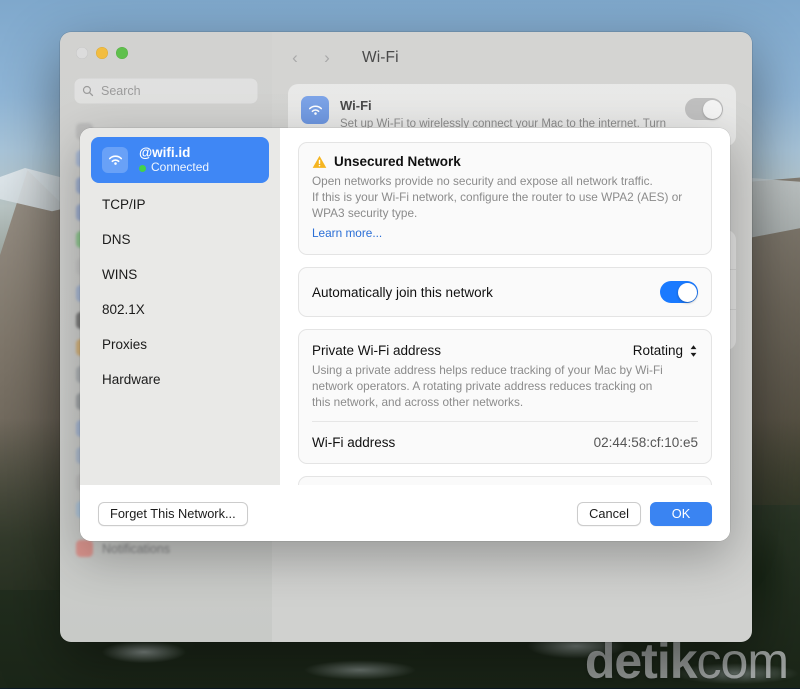 The width and height of the screenshot is (800, 689). I want to click on sheet-footer: Forget This Network... Cancel OK, so click(405, 513).